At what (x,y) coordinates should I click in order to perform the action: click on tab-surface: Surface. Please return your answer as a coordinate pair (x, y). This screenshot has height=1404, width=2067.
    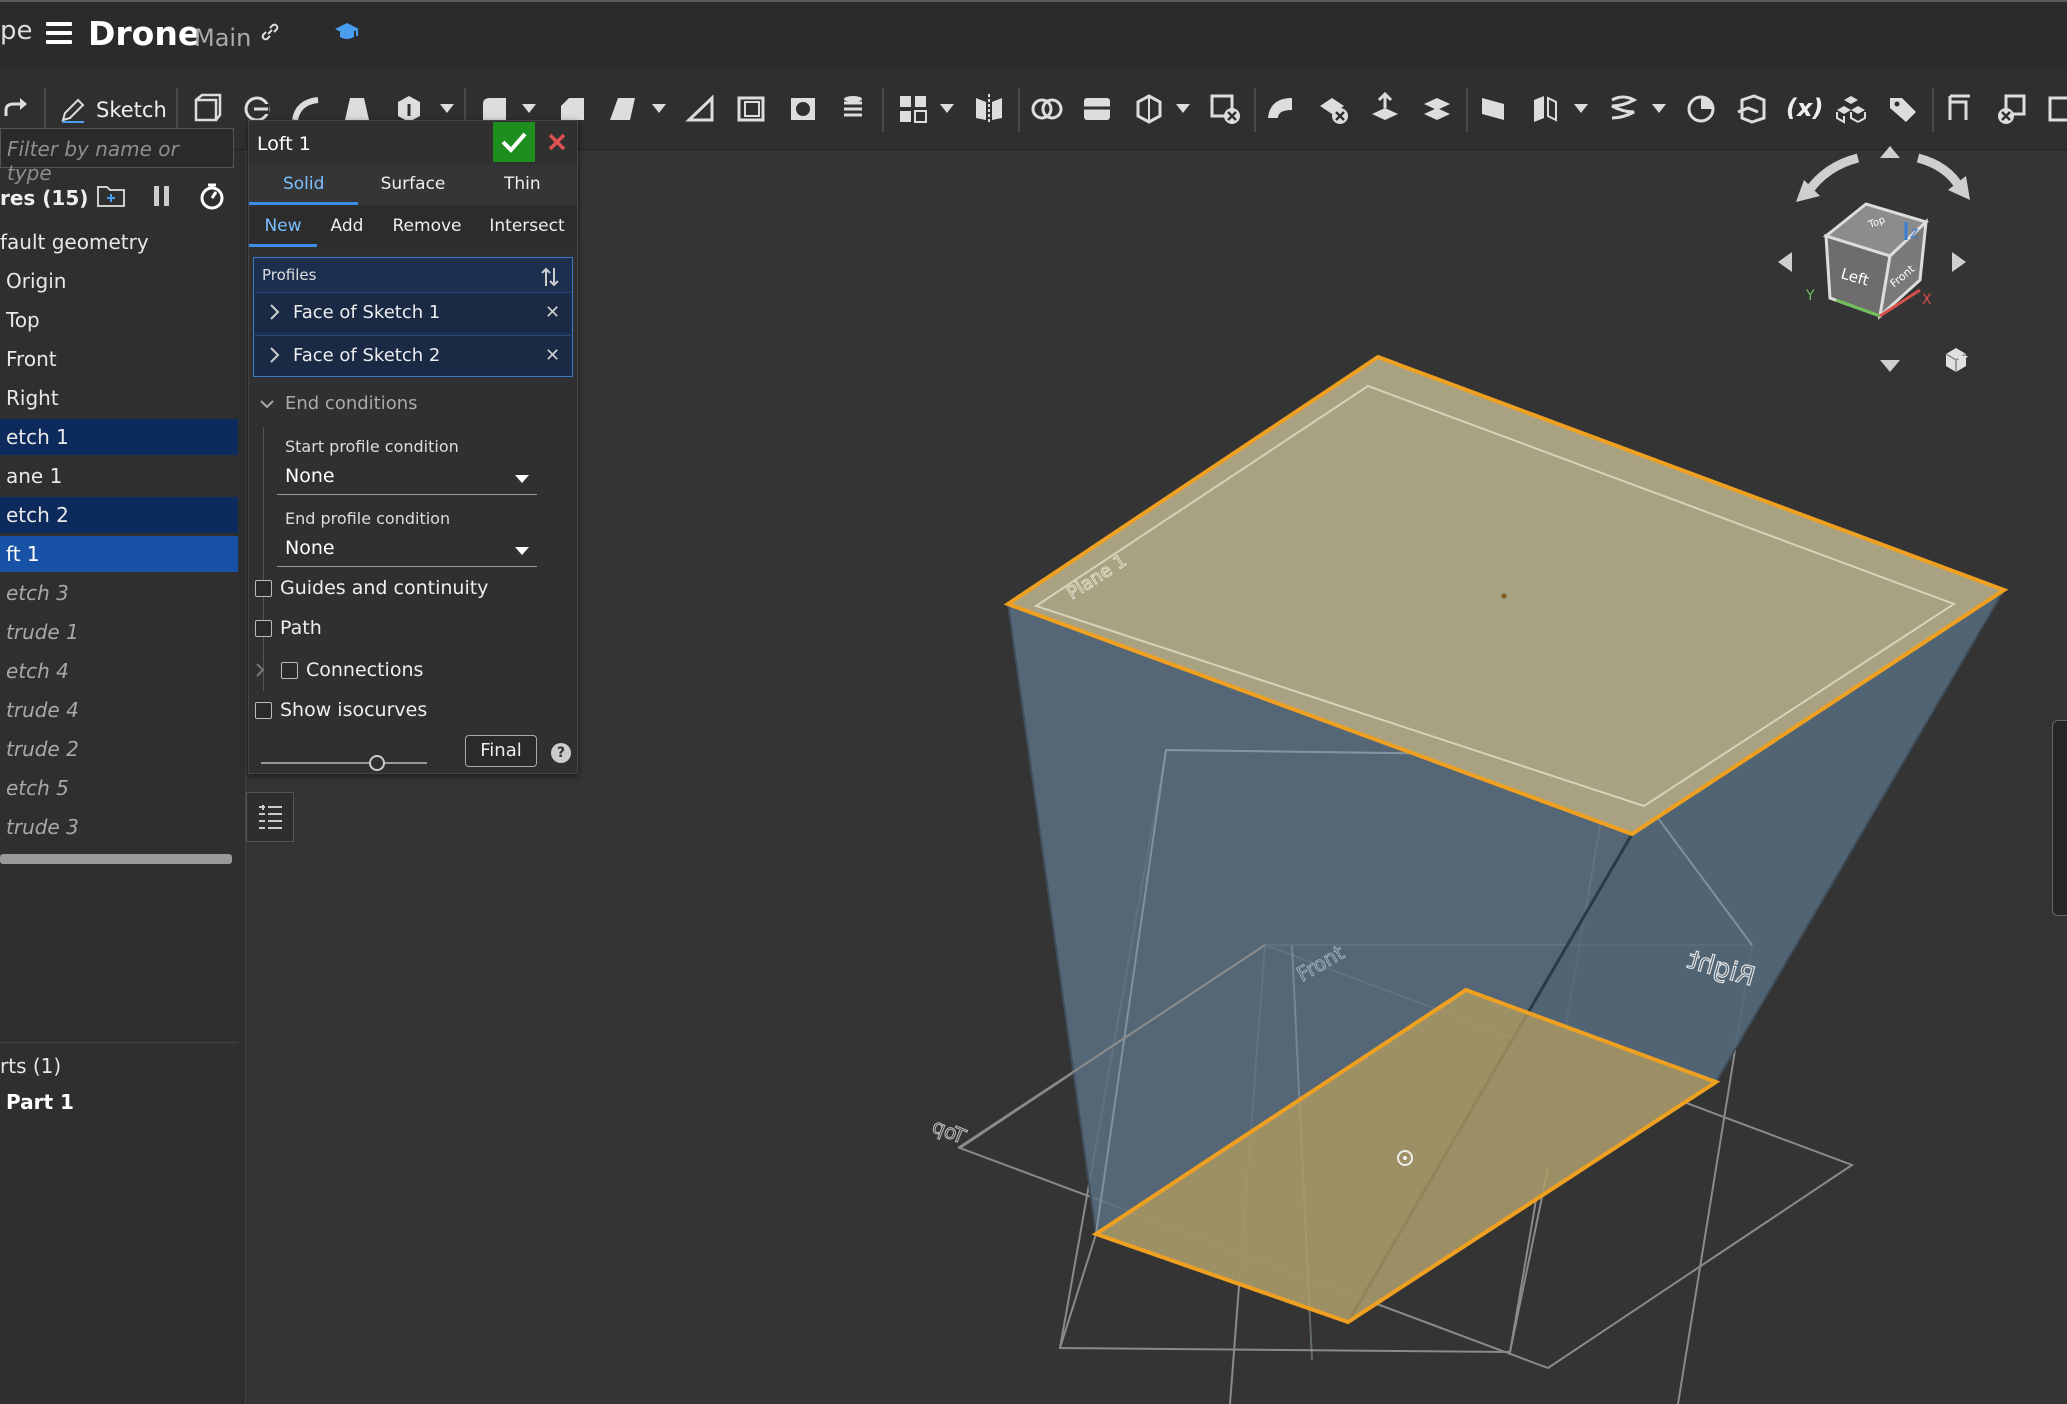
    Looking at the image, I should click on (412, 185).